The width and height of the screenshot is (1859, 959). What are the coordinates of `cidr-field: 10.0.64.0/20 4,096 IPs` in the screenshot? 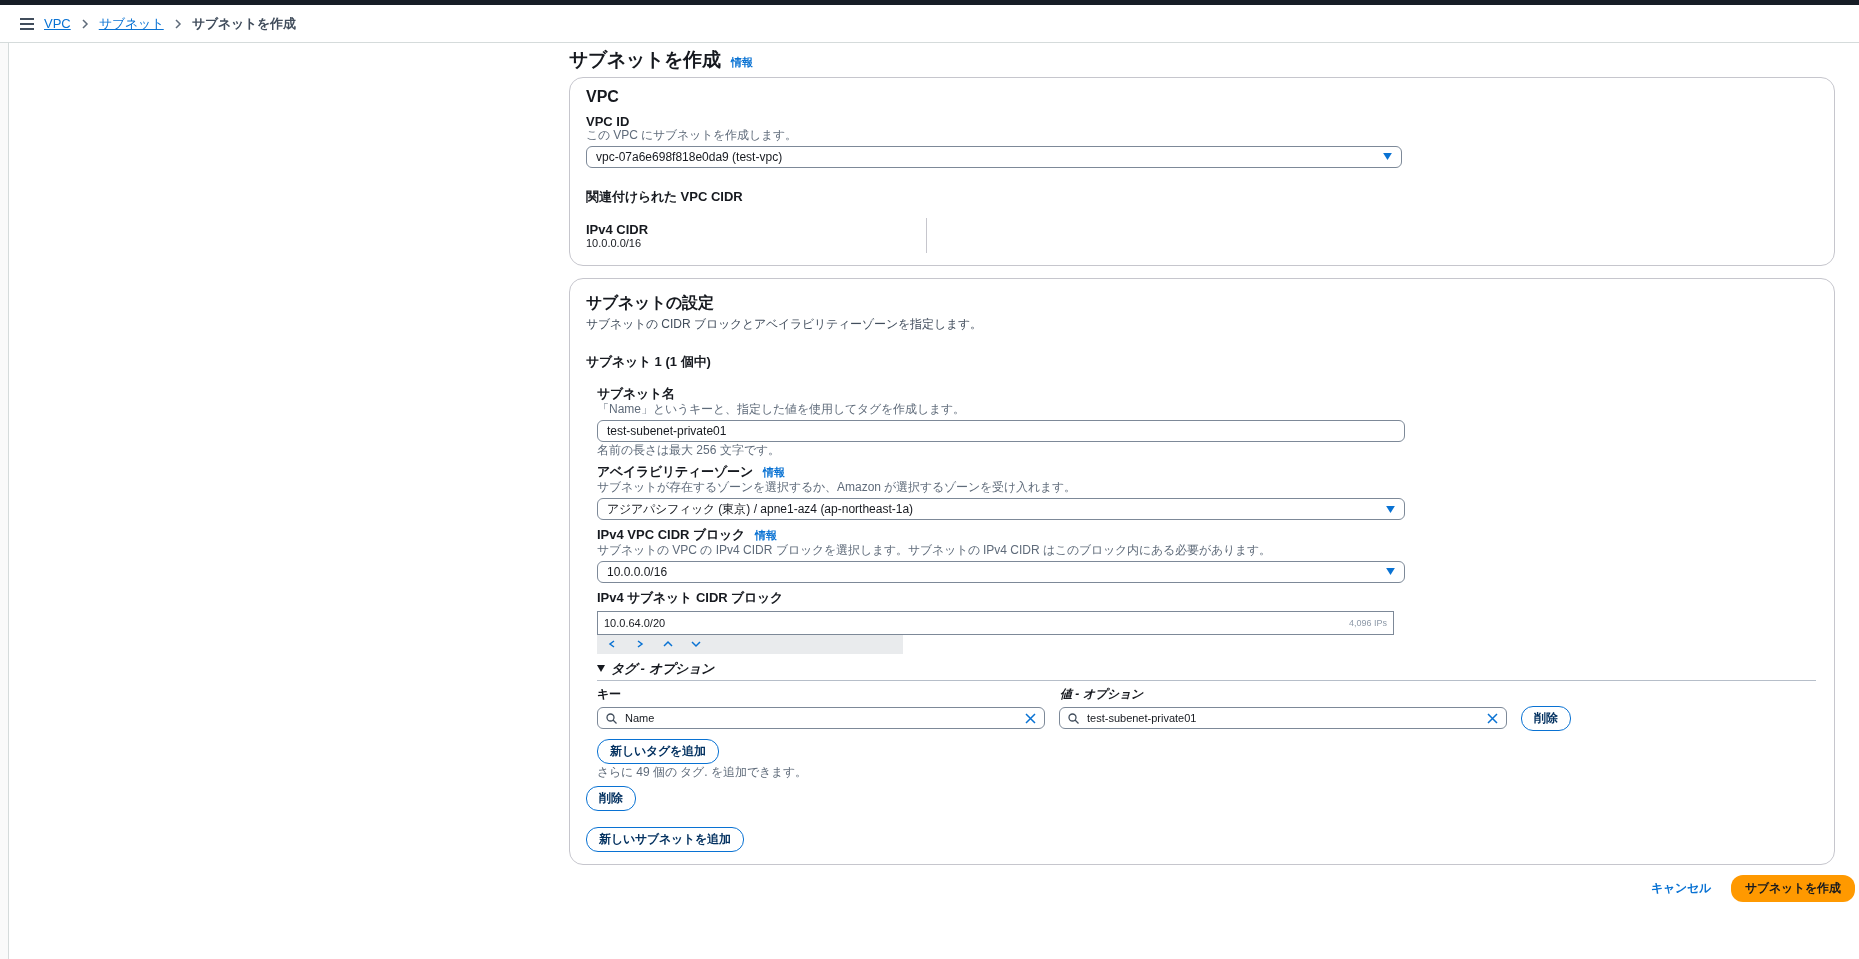 It's located at (995, 623).